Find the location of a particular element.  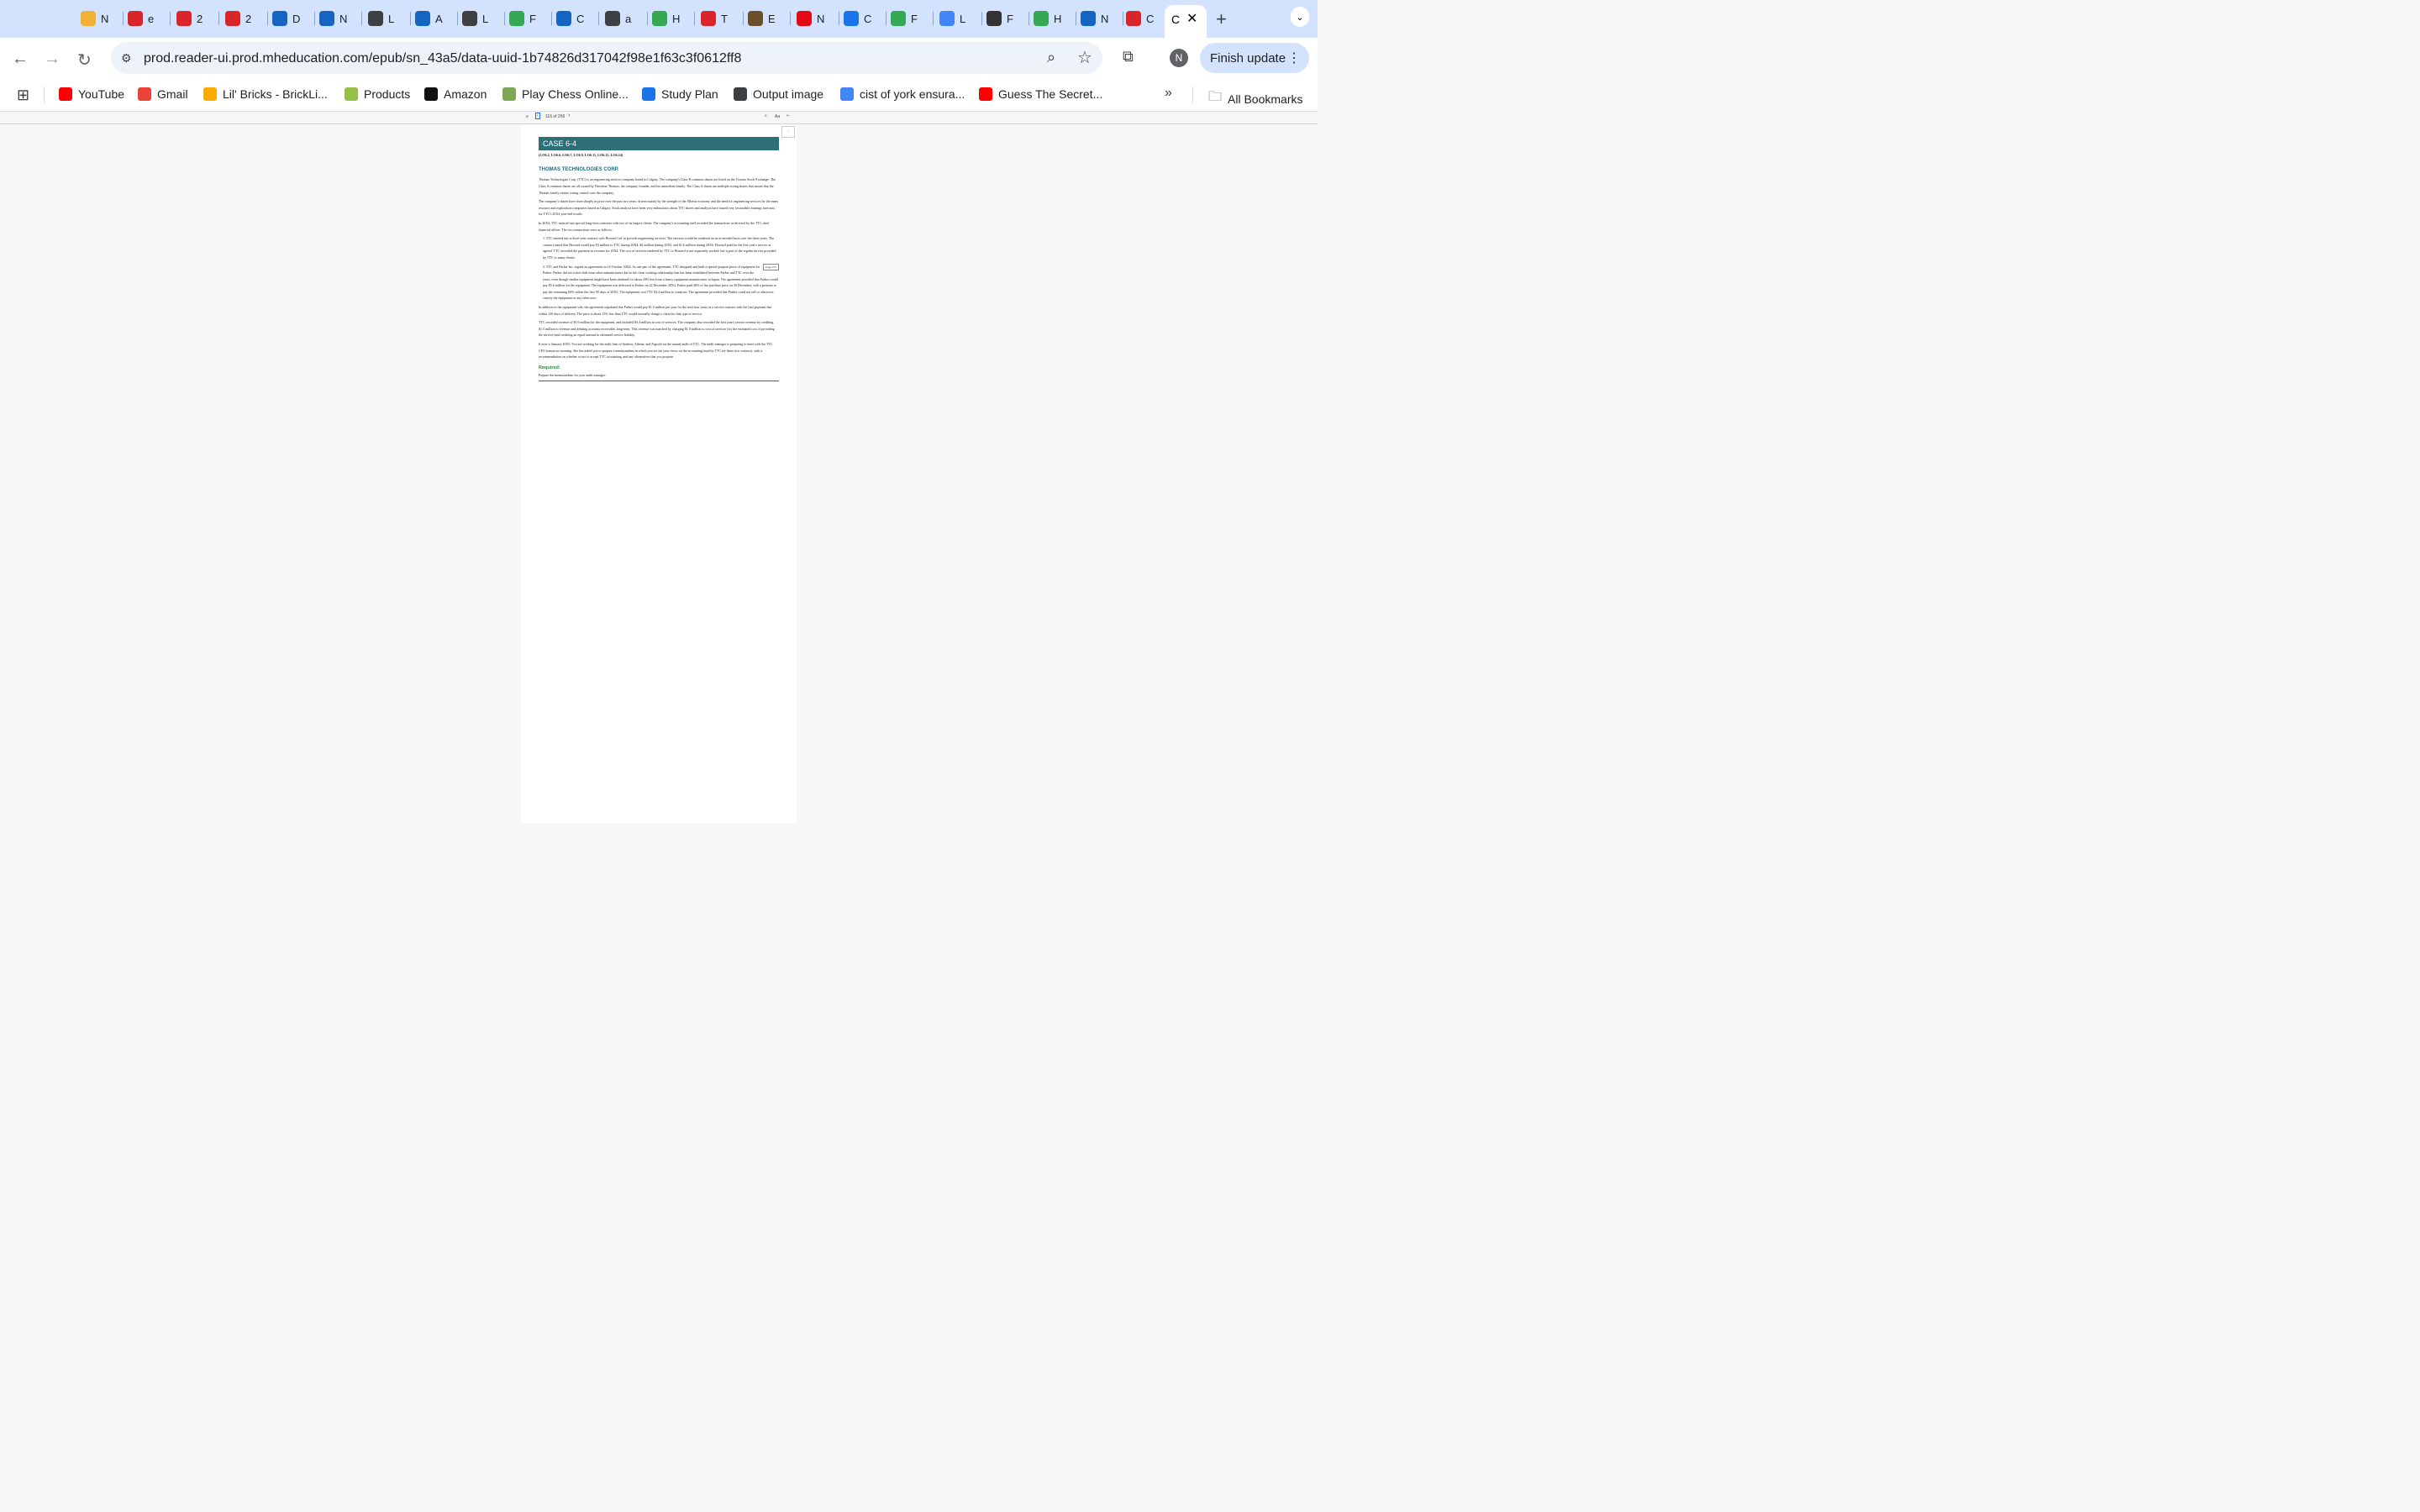

more-bookmarks-chevron-icon: » is located at coordinates (1168, 93).